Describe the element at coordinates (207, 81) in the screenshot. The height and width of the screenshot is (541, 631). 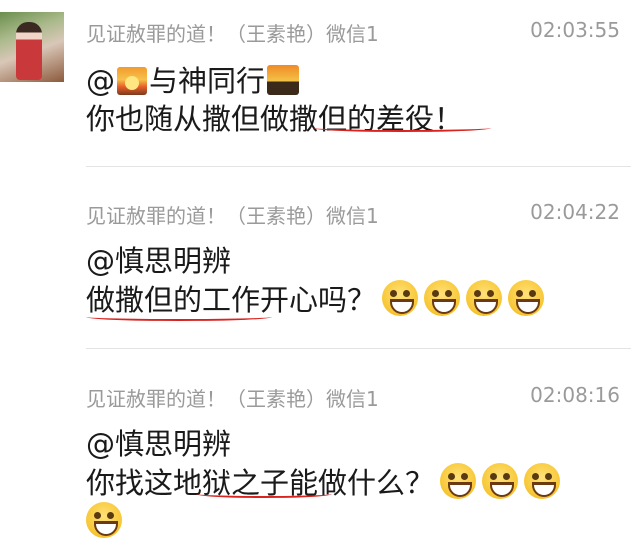
I see `mention-name: 与神同行` at that location.